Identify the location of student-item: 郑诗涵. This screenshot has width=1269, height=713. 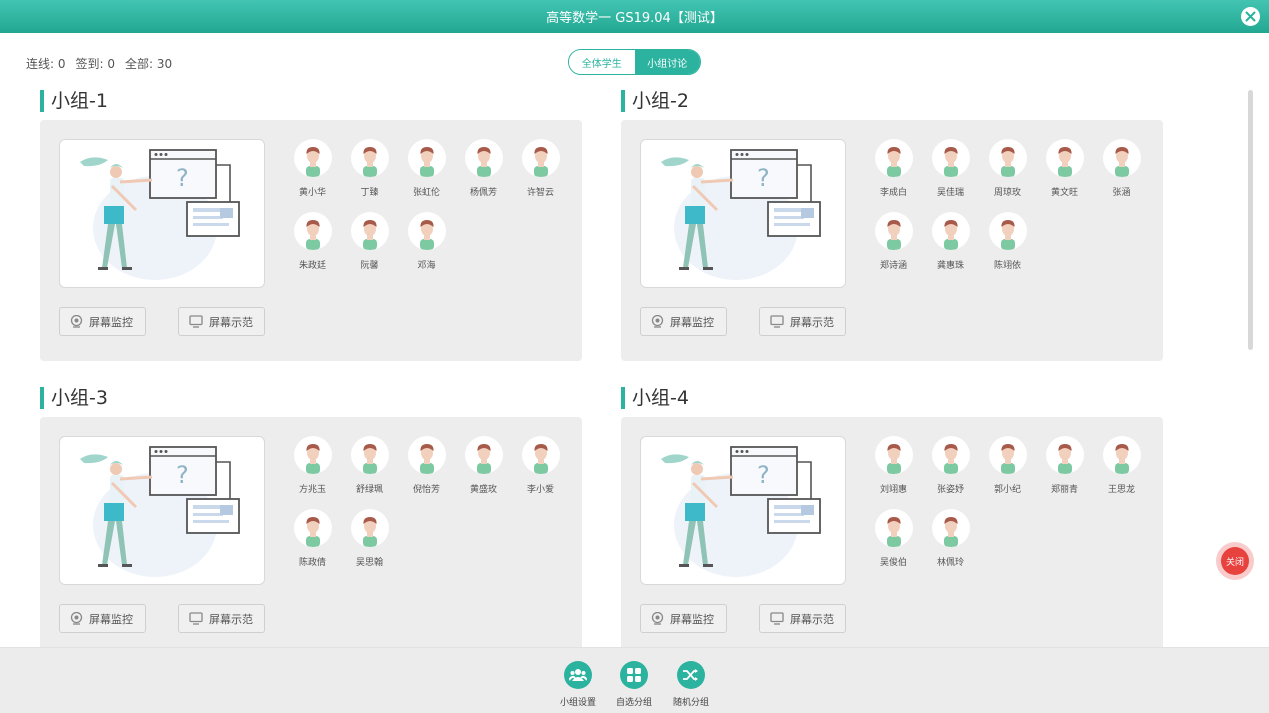
(893, 248).